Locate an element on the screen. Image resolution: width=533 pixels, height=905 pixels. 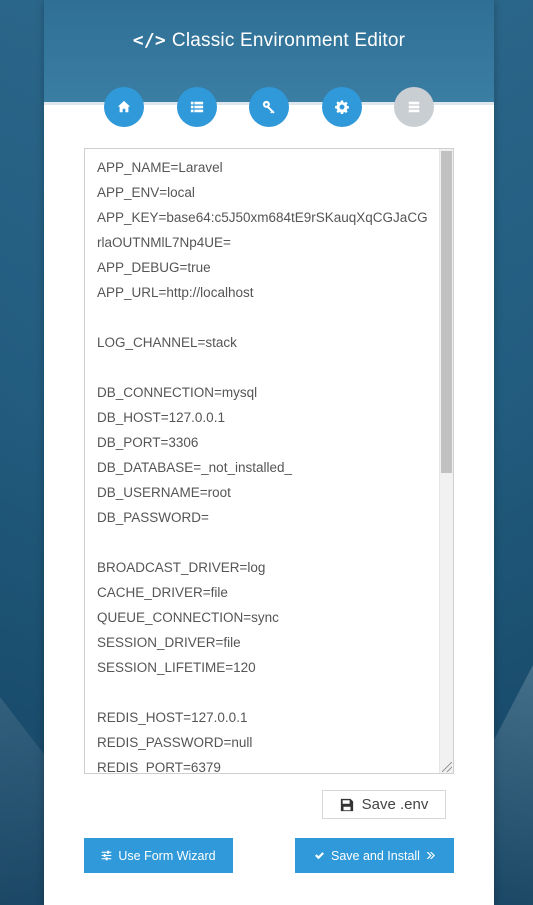
editor-scroll-thumb is located at coordinates (446, 312).